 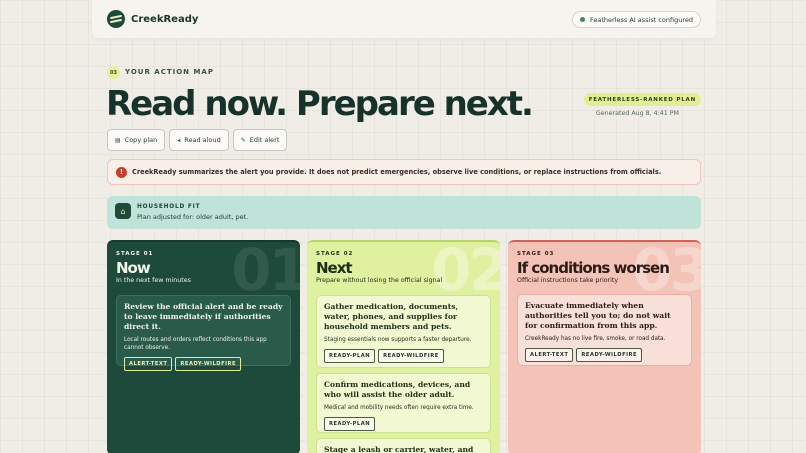 What do you see at coordinates (193, 217) in the screenshot?
I see `household-detail: Plan adjusted for: older adult, pet.` at bounding box center [193, 217].